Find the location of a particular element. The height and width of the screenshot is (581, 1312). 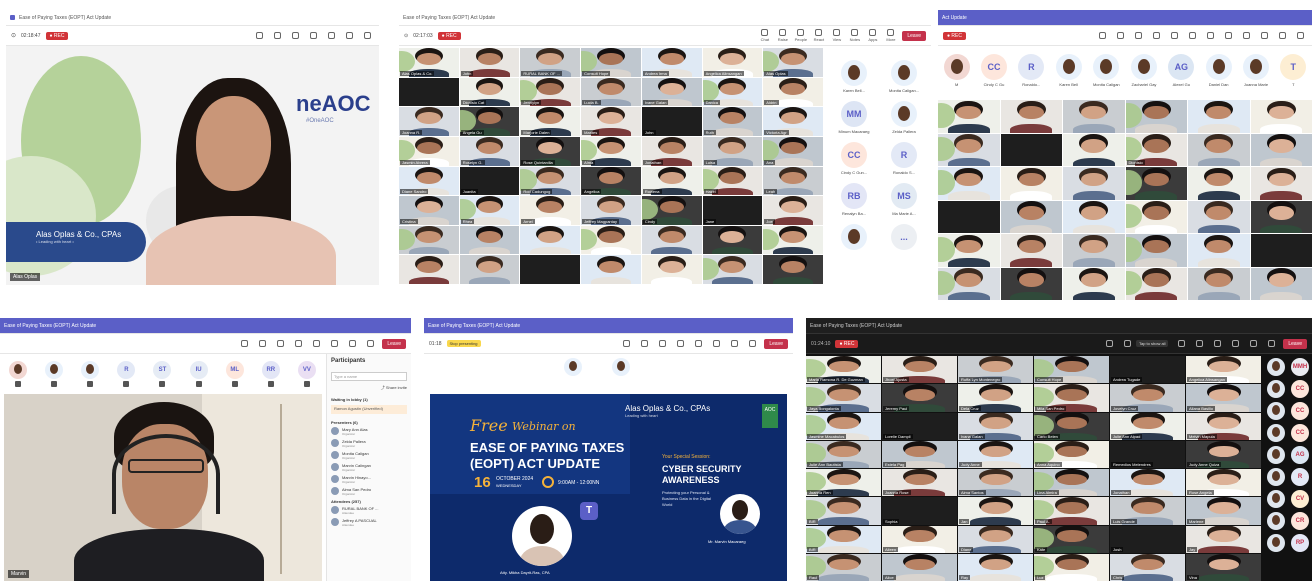

video-tile: Jennylyn is located at coordinates (550, 92).